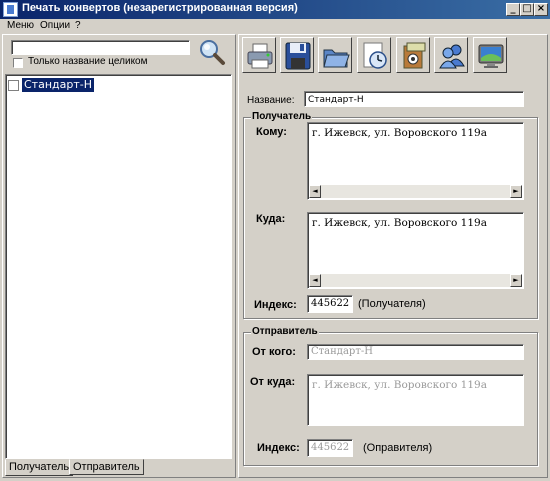  Describe the element at coordinates (271, 132) in the screenshot. I see `to-whom-label: Кому:` at that location.